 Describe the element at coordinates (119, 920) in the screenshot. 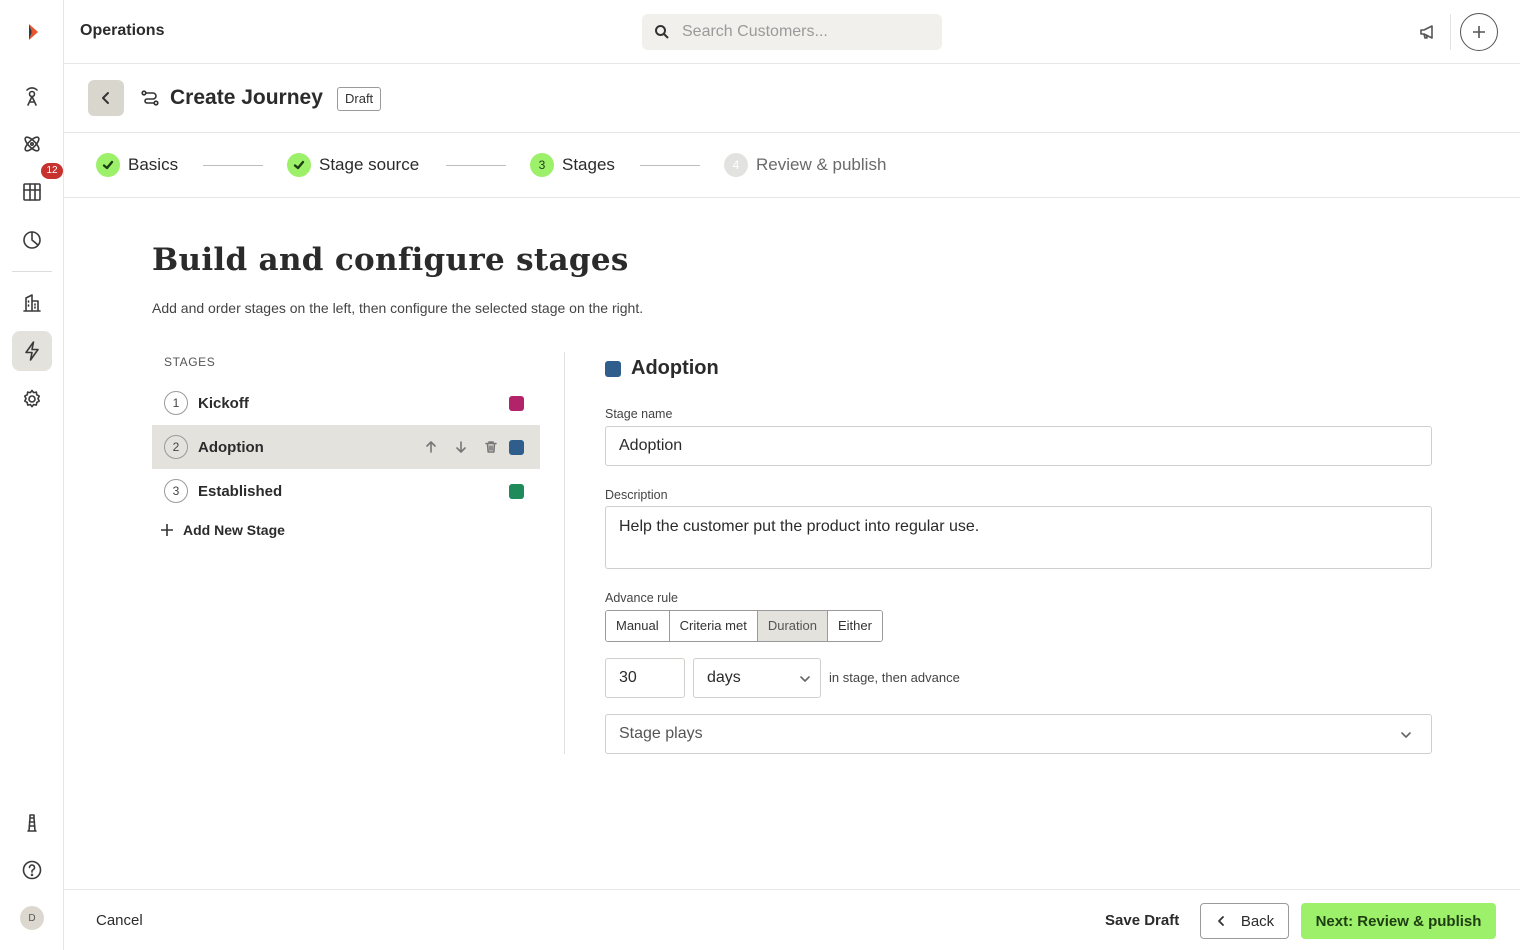

I see `cancel-button: Cancel` at that location.